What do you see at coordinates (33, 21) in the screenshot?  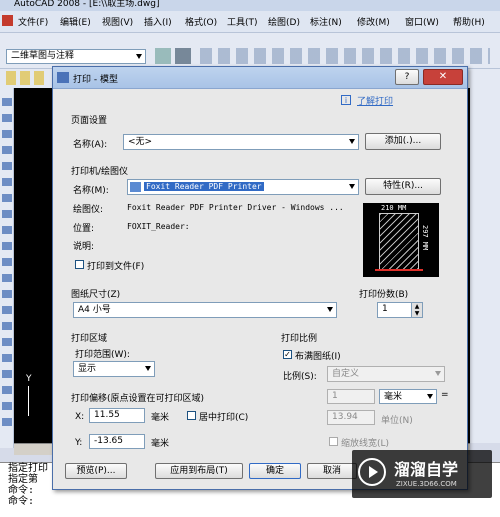 I see `menu-file: 文件(F)` at bounding box center [33, 21].